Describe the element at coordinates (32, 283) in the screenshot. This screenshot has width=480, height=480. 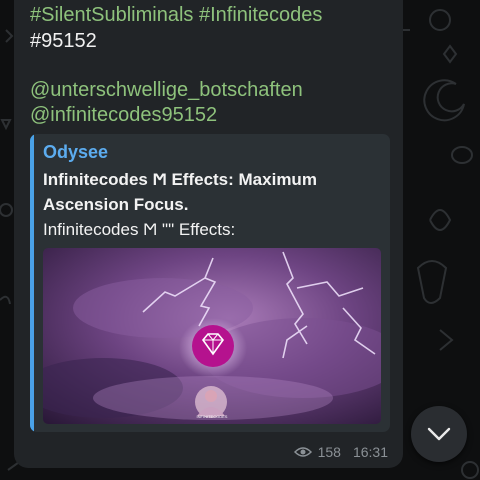
I see `link-preview-accent-bar` at that location.